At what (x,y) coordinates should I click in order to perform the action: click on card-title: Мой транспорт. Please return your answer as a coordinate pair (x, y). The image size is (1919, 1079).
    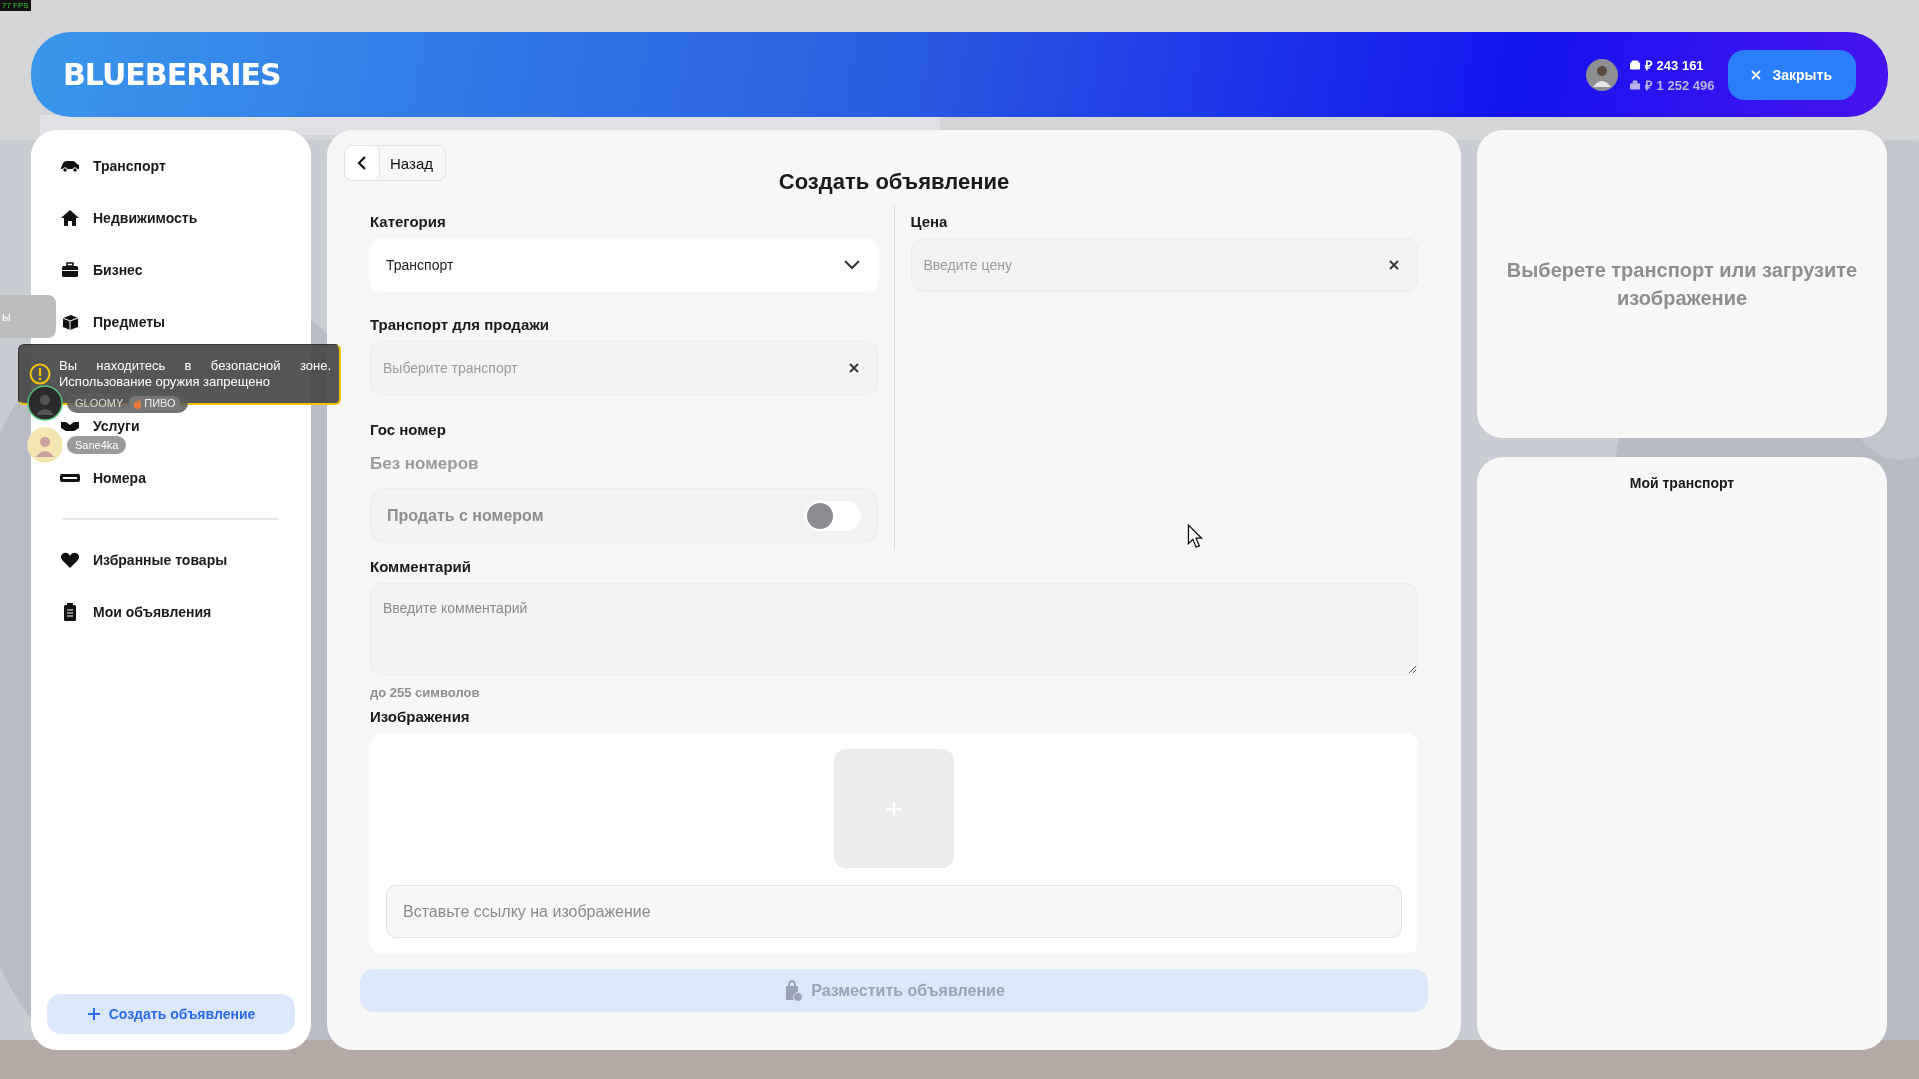
    Looking at the image, I should click on (1682, 483).